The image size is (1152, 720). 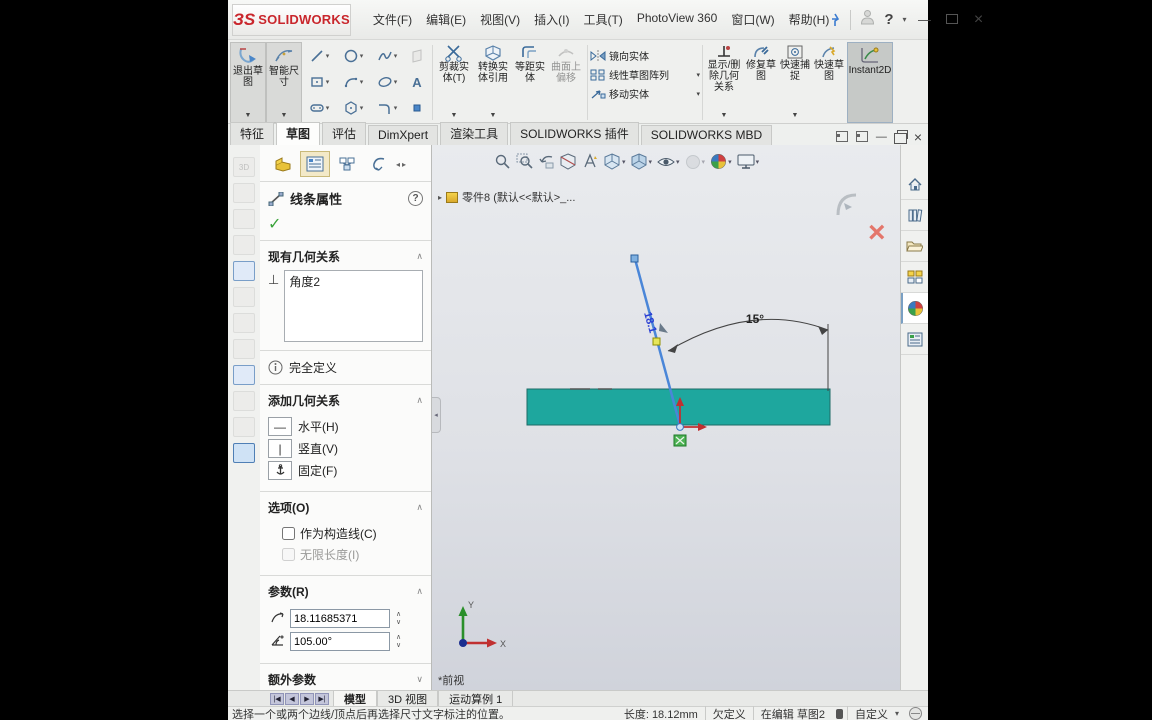 I want to click on doc-minimize-button: —, so click(x=881, y=136).